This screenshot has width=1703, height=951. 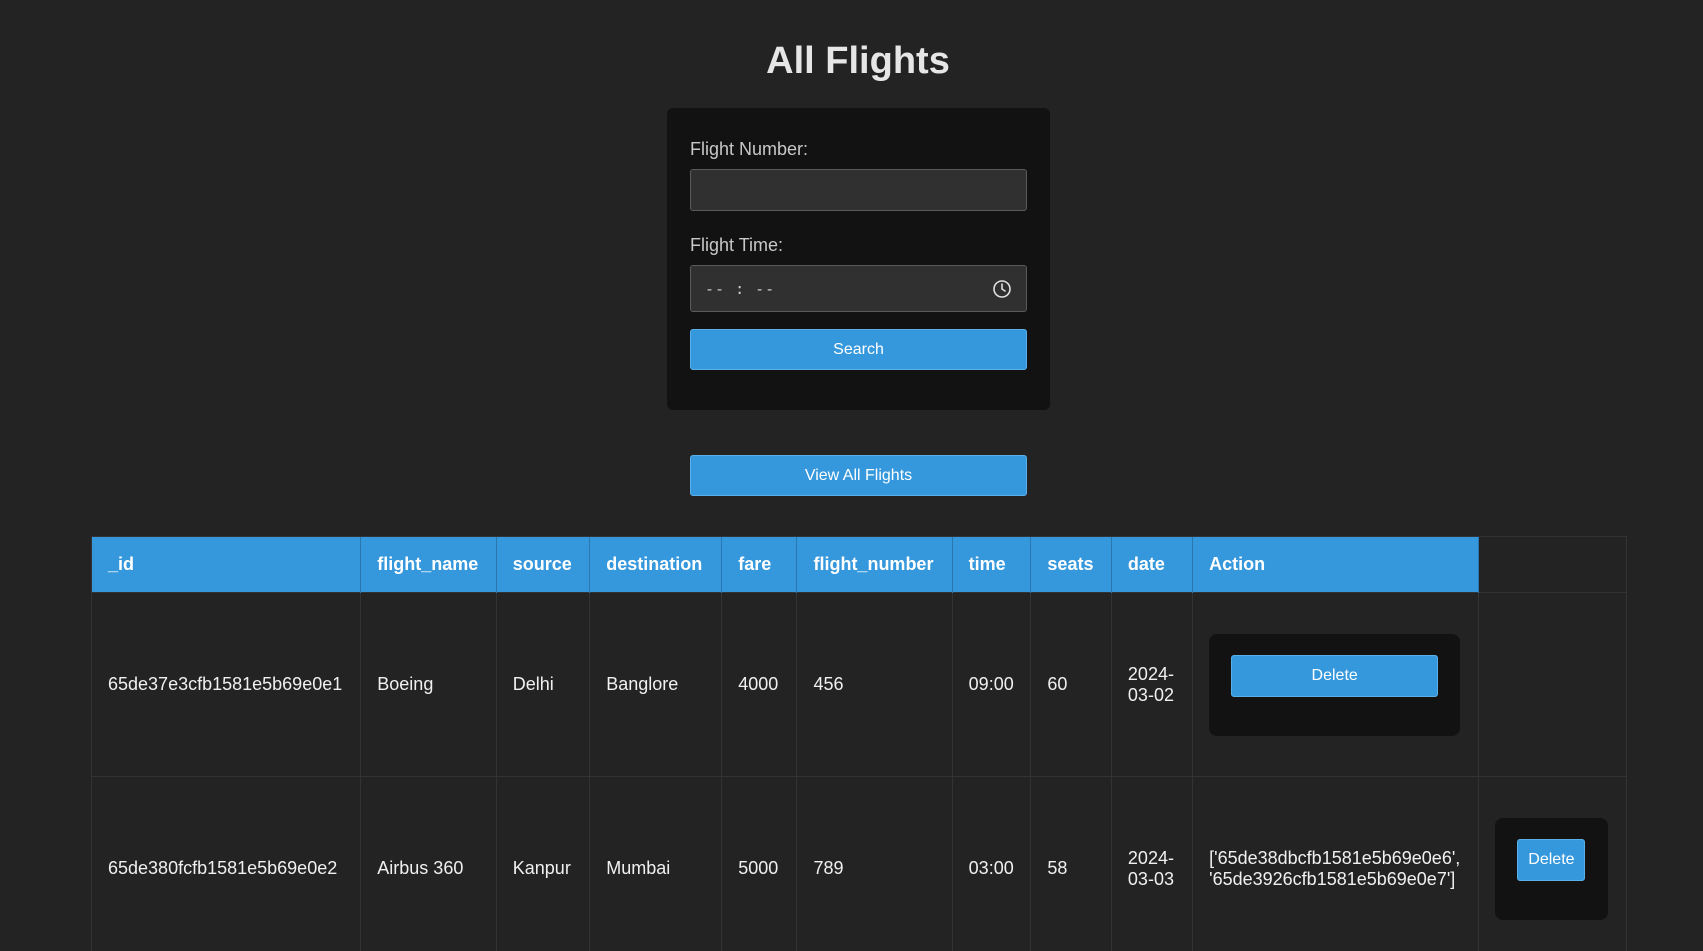 I want to click on cell-fare: 4000, so click(x=759, y=684).